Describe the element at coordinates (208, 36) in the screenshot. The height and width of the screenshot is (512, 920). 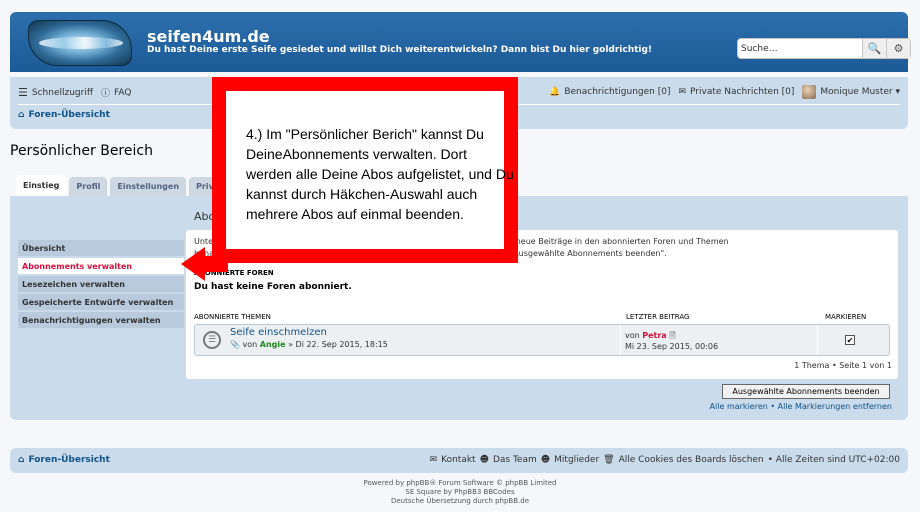
I see `site-name: seifen4um.de` at that location.